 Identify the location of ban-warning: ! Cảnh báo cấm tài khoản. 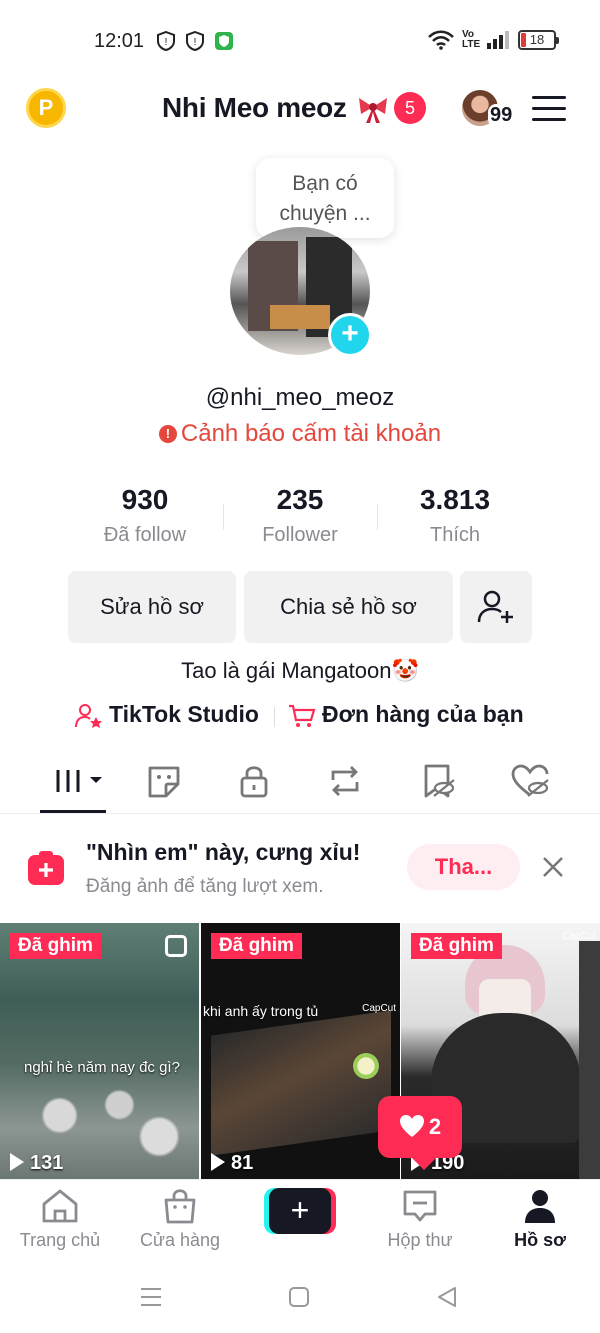
(300, 434).